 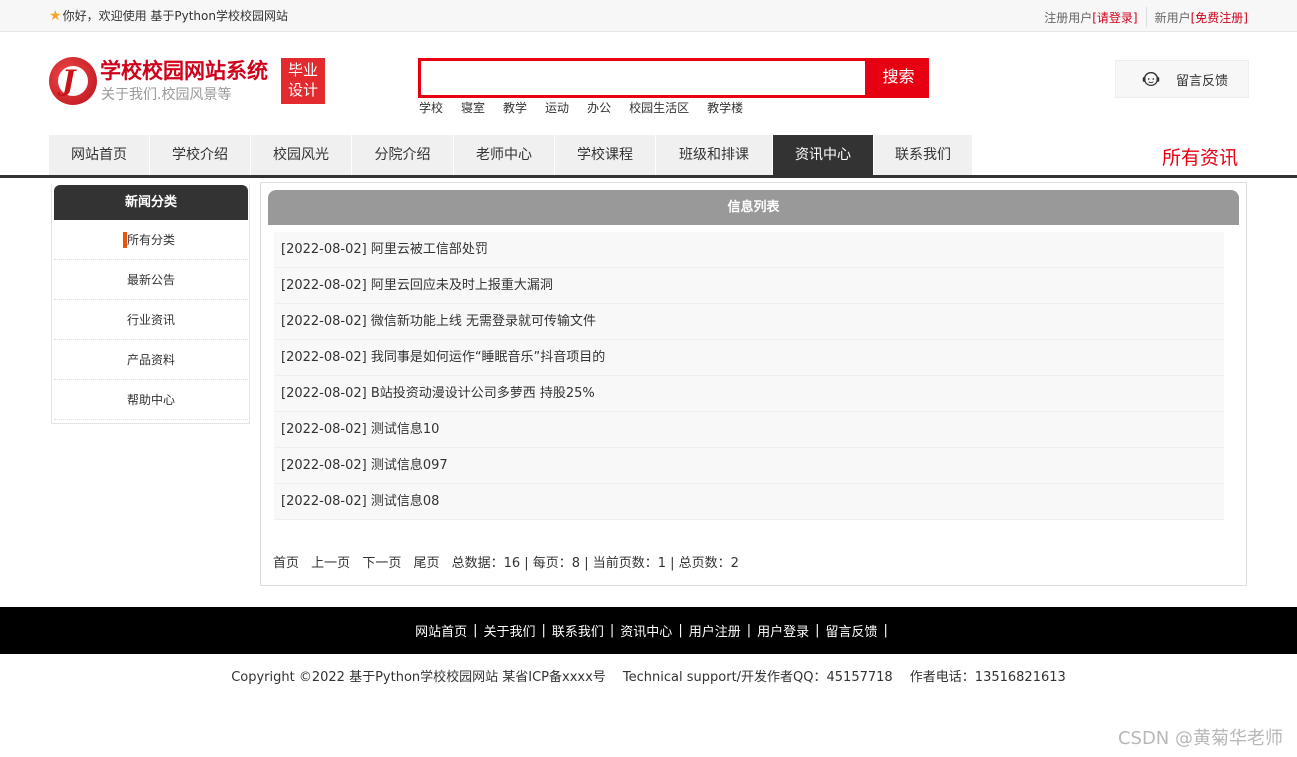 What do you see at coordinates (151, 280) in the screenshot?
I see `sidebar-item: 最新公告` at bounding box center [151, 280].